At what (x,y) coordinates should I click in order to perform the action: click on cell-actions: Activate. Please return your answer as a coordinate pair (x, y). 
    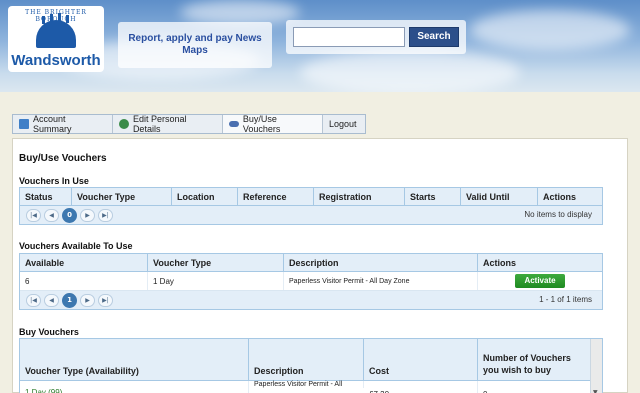
    Looking at the image, I should click on (540, 281).